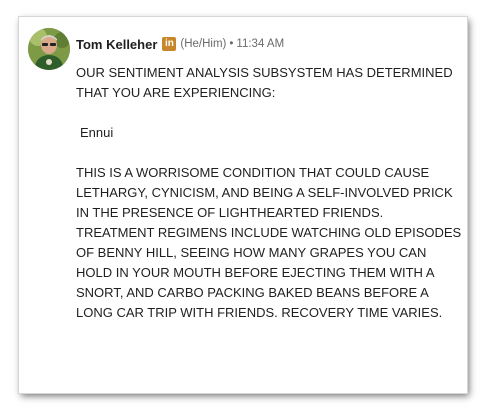  Describe the element at coordinates (97, 132) in the screenshot. I see `message-diagnosis: Ennui` at that location.